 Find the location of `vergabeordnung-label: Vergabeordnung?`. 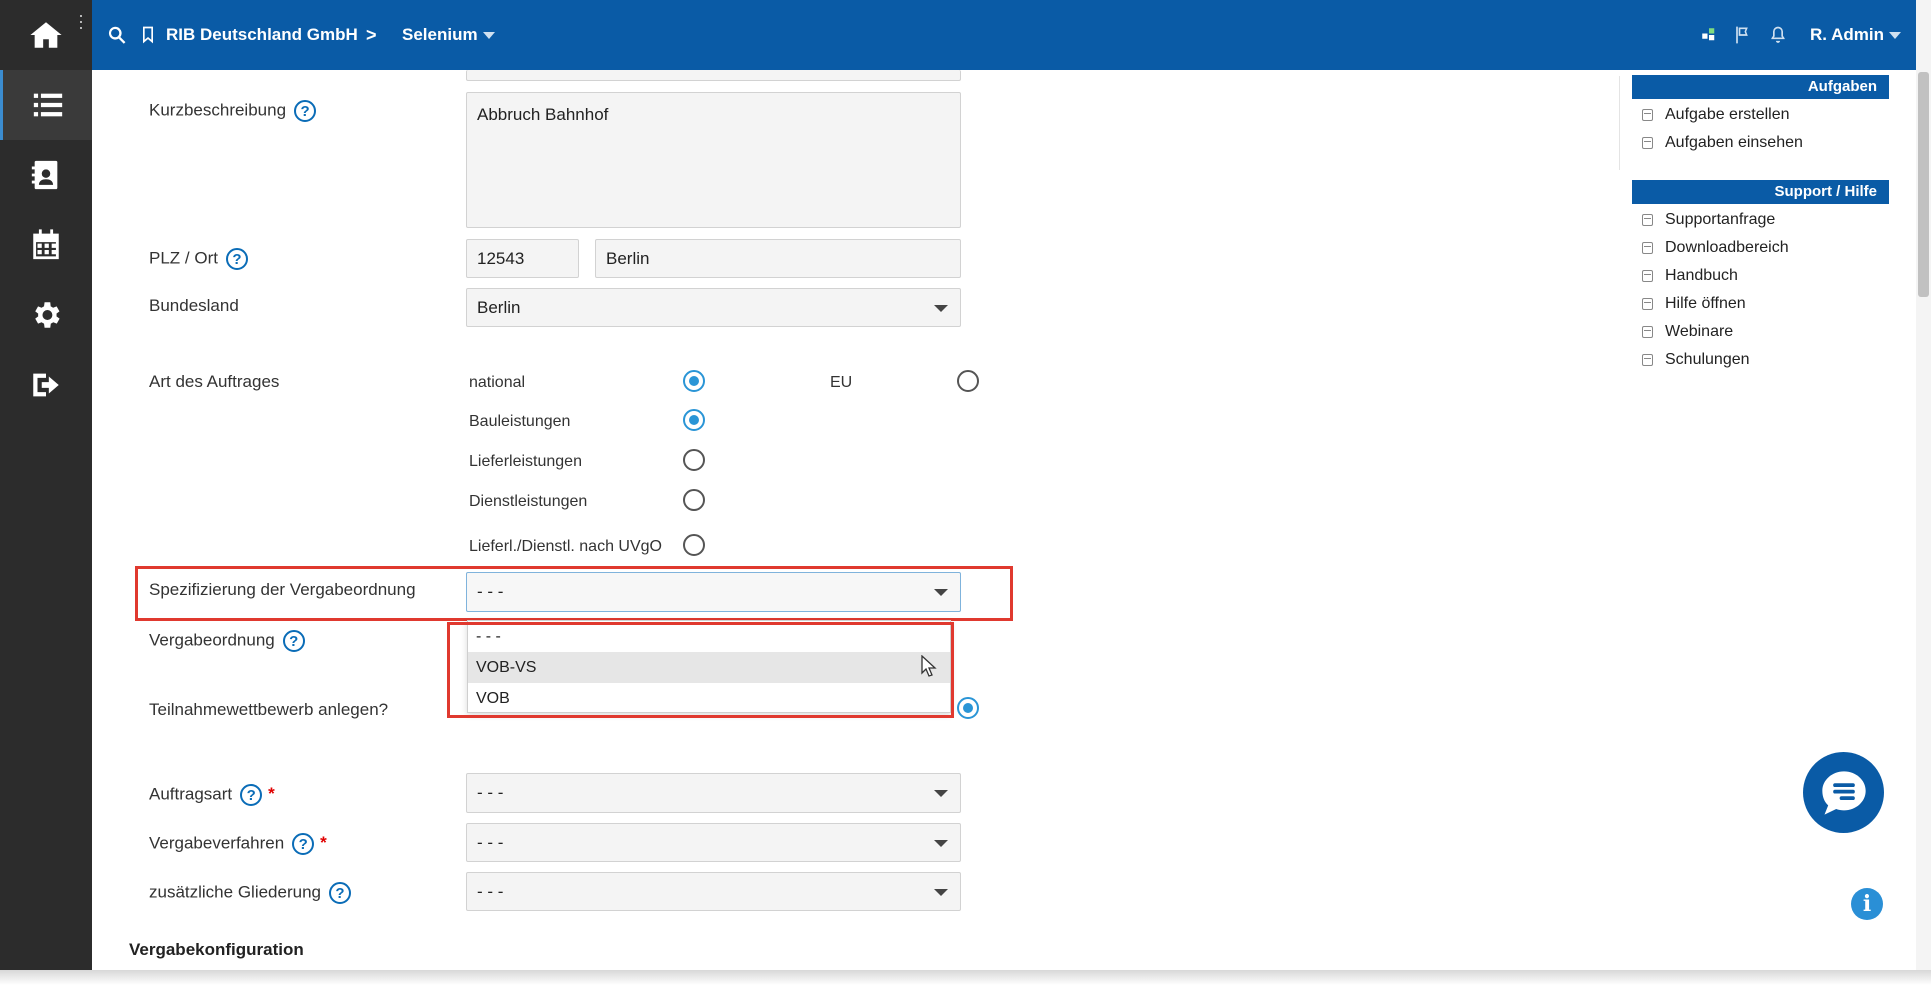

vergabeordnung-label: Vergabeordnung? is located at coordinates (227, 641).